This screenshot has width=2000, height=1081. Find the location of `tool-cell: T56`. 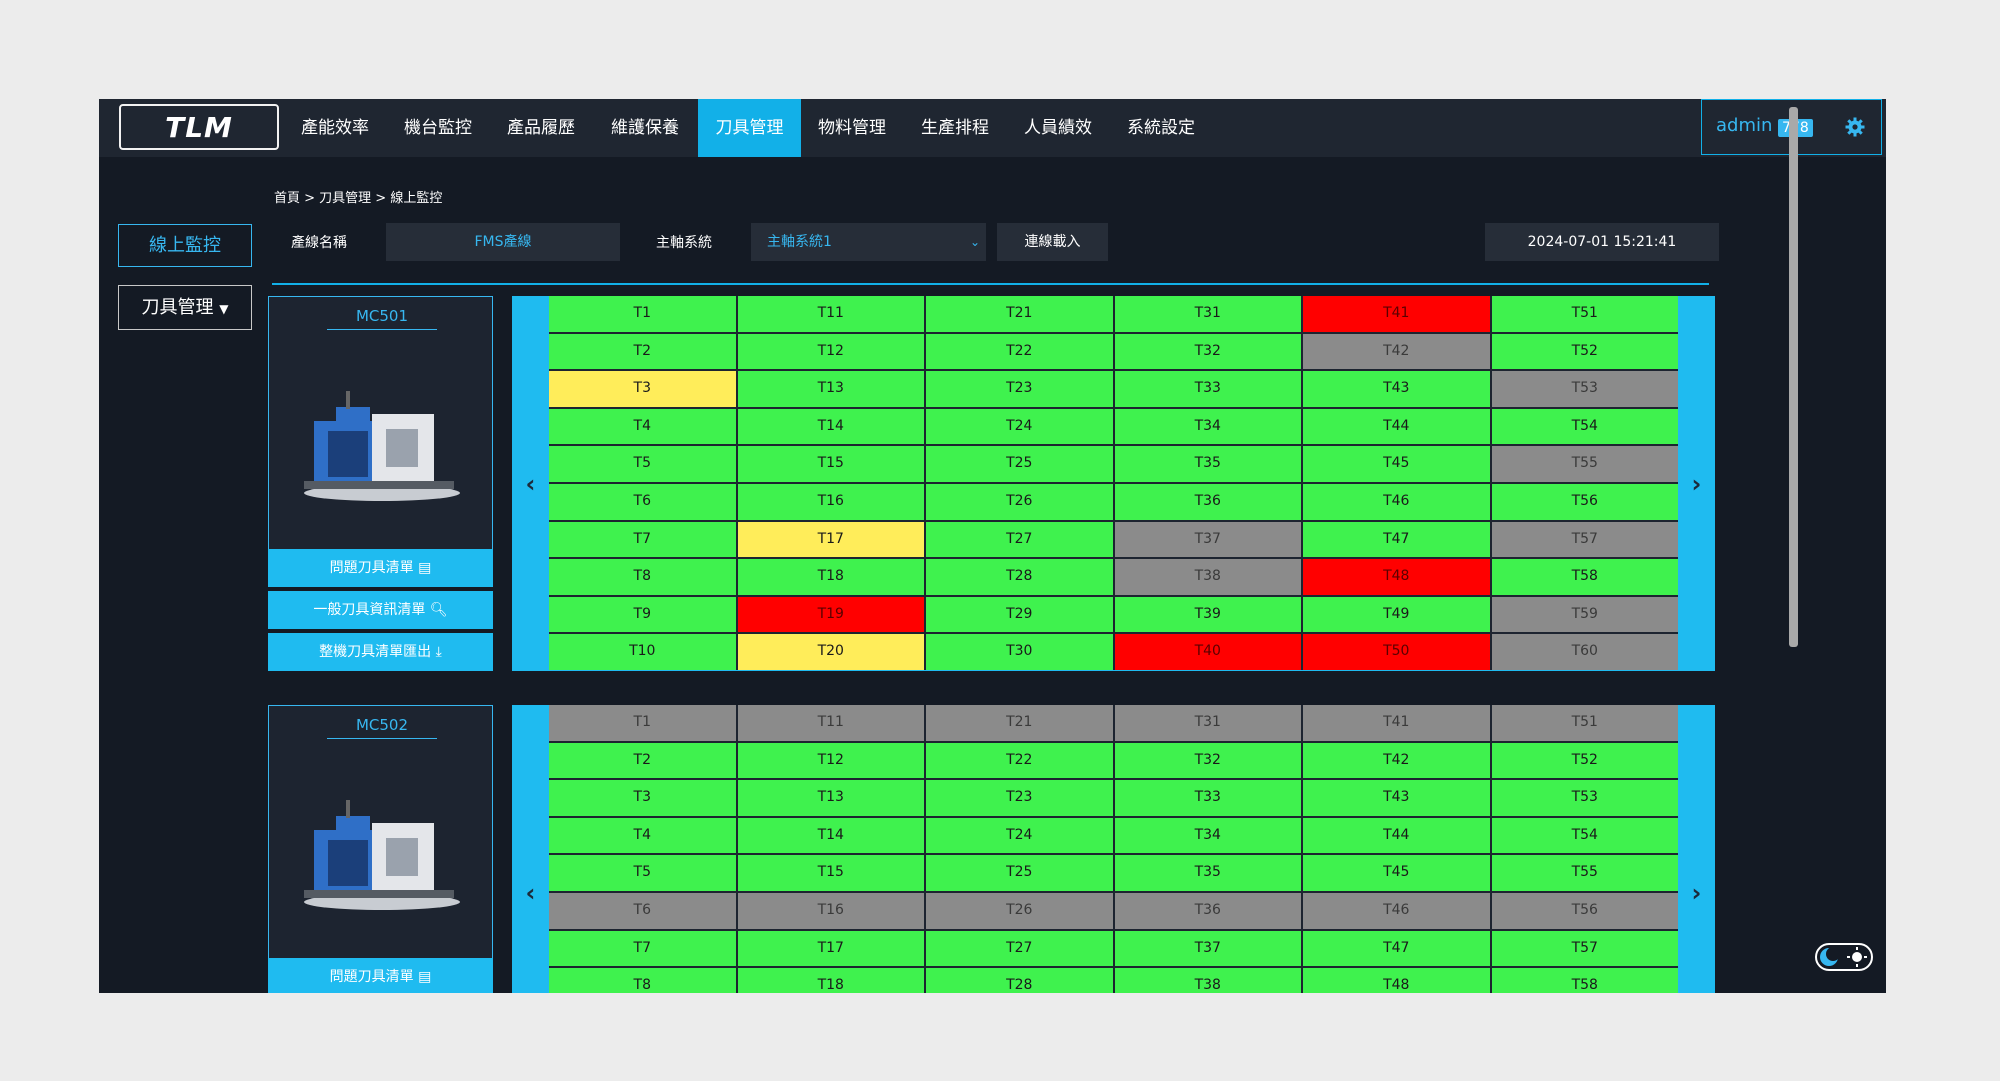

tool-cell: T56 is located at coordinates (1584, 910).